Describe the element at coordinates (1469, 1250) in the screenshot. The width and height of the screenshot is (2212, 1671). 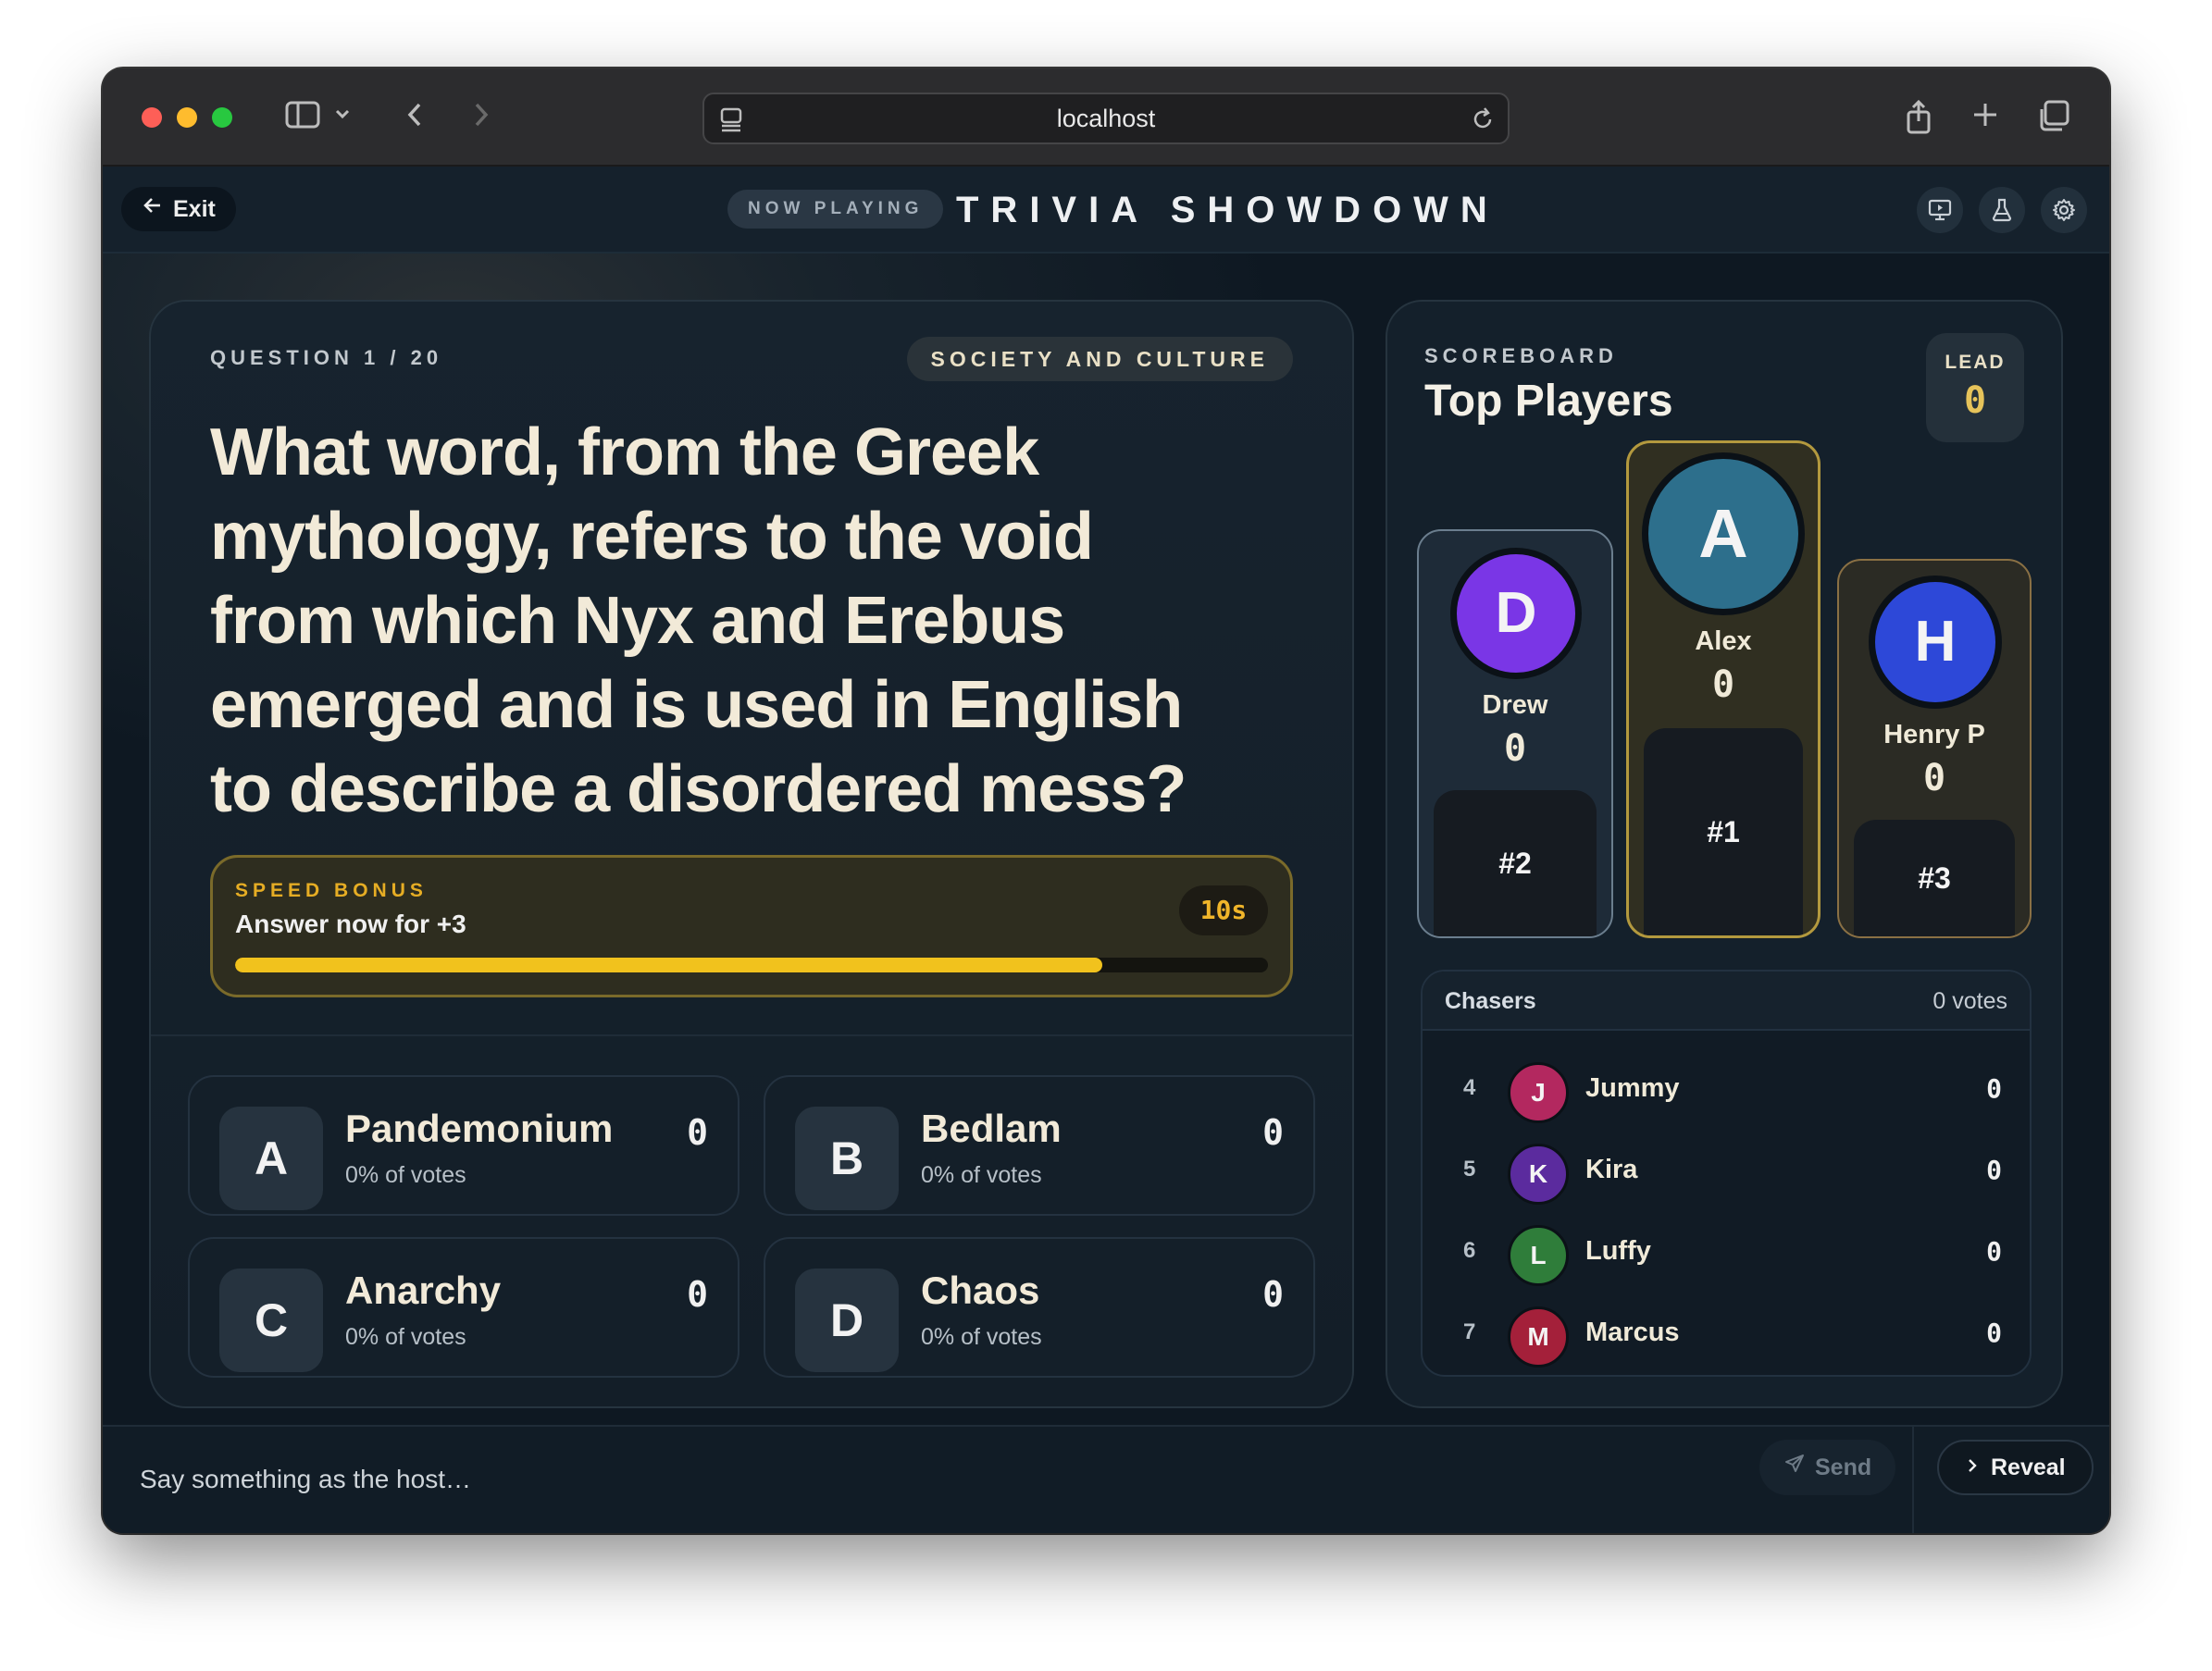
I see `chaser-rank: 6` at that location.